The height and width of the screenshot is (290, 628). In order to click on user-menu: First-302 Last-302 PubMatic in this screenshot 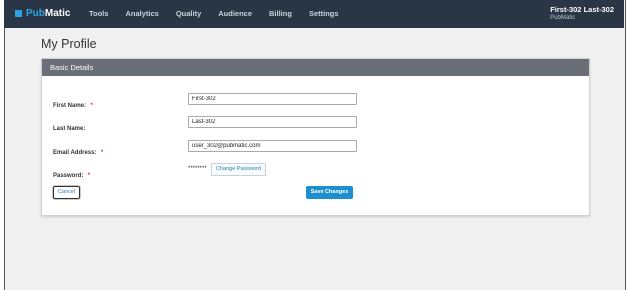, I will do `click(582, 13)`.